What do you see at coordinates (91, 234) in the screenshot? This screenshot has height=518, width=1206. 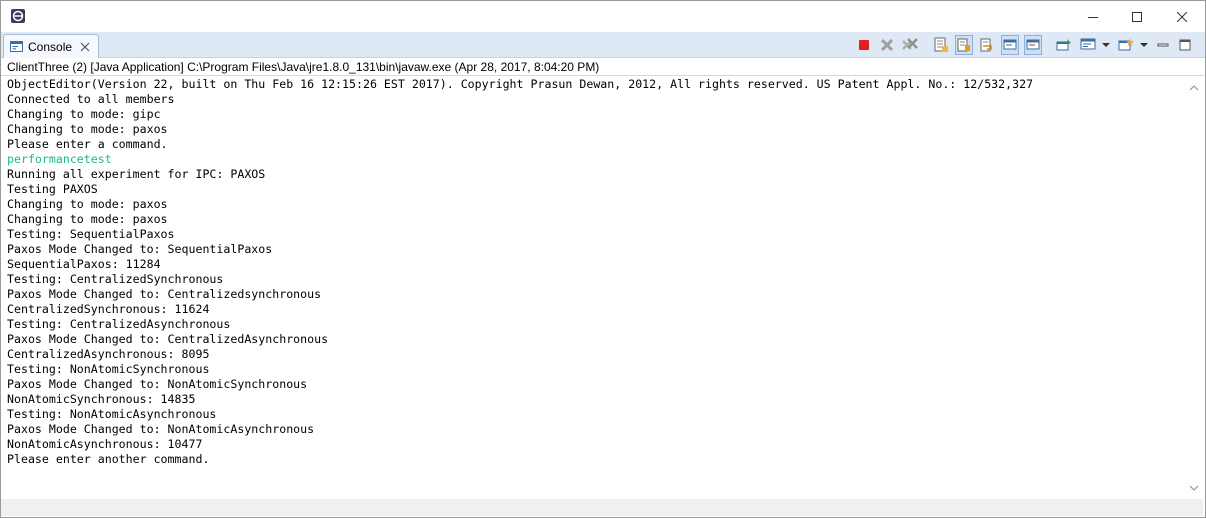 I see `console-output-line: Testing: SequentialPaxos` at bounding box center [91, 234].